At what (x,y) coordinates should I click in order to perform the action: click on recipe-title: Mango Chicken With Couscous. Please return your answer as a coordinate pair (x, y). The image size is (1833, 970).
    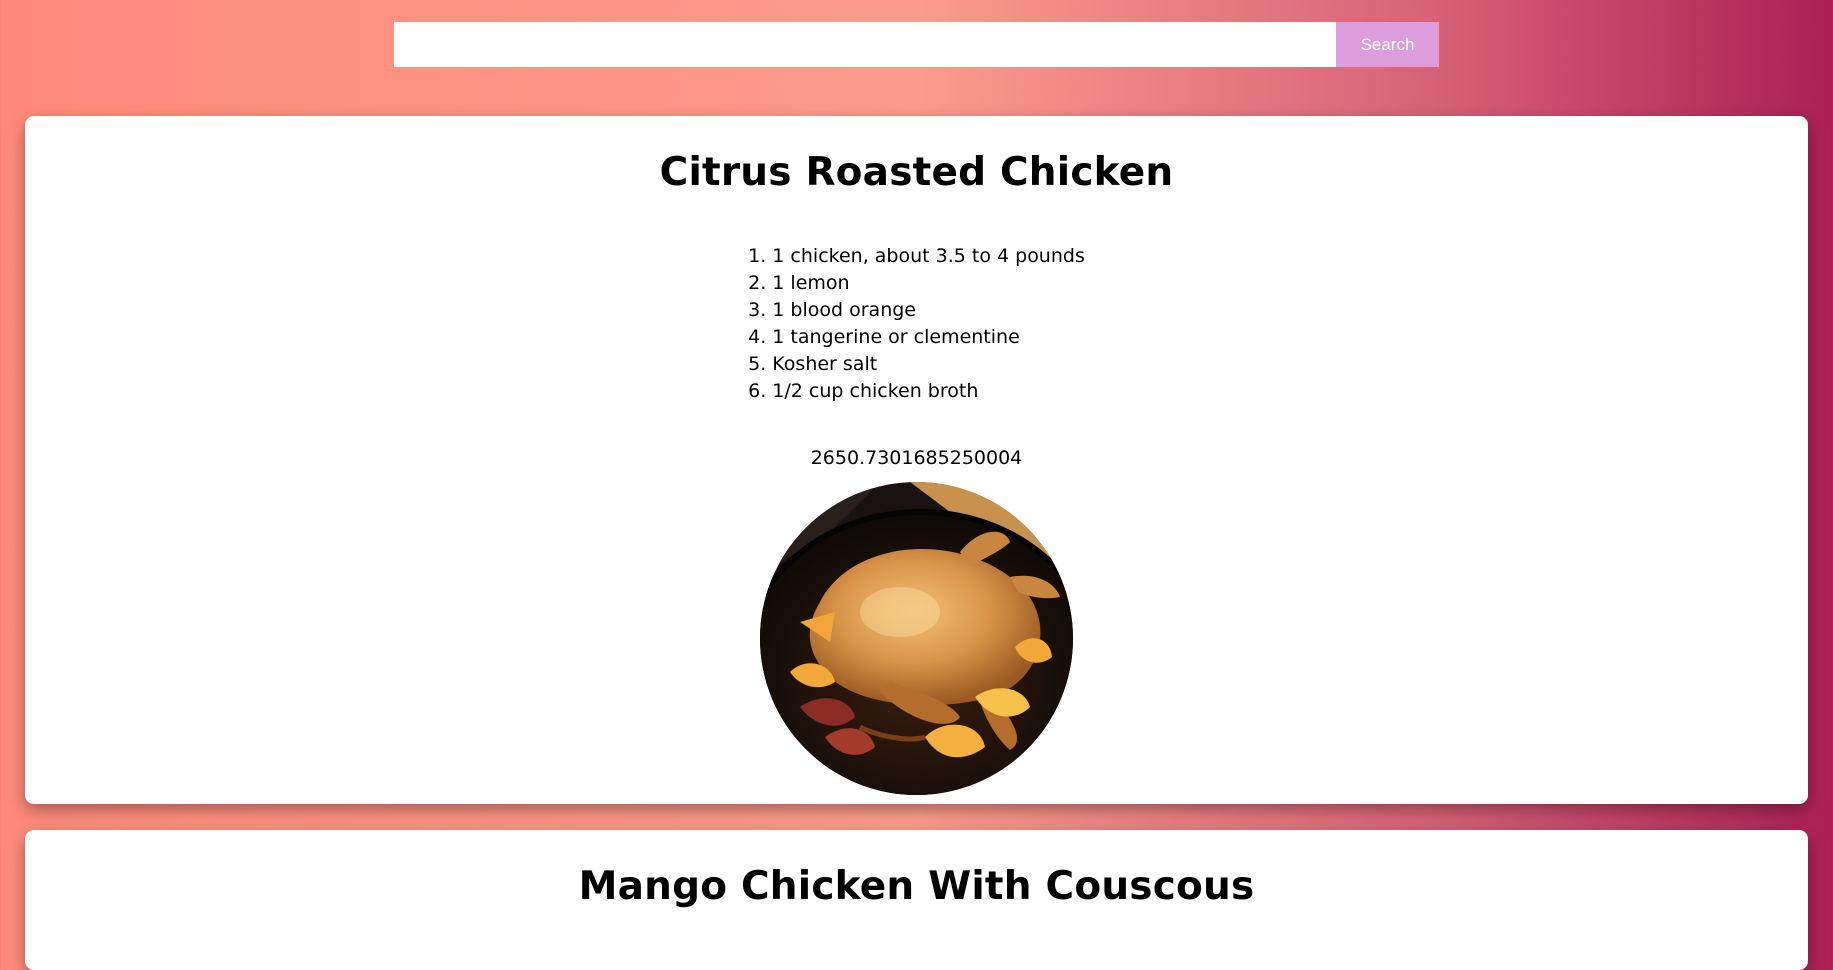
    Looking at the image, I should click on (916, 886).